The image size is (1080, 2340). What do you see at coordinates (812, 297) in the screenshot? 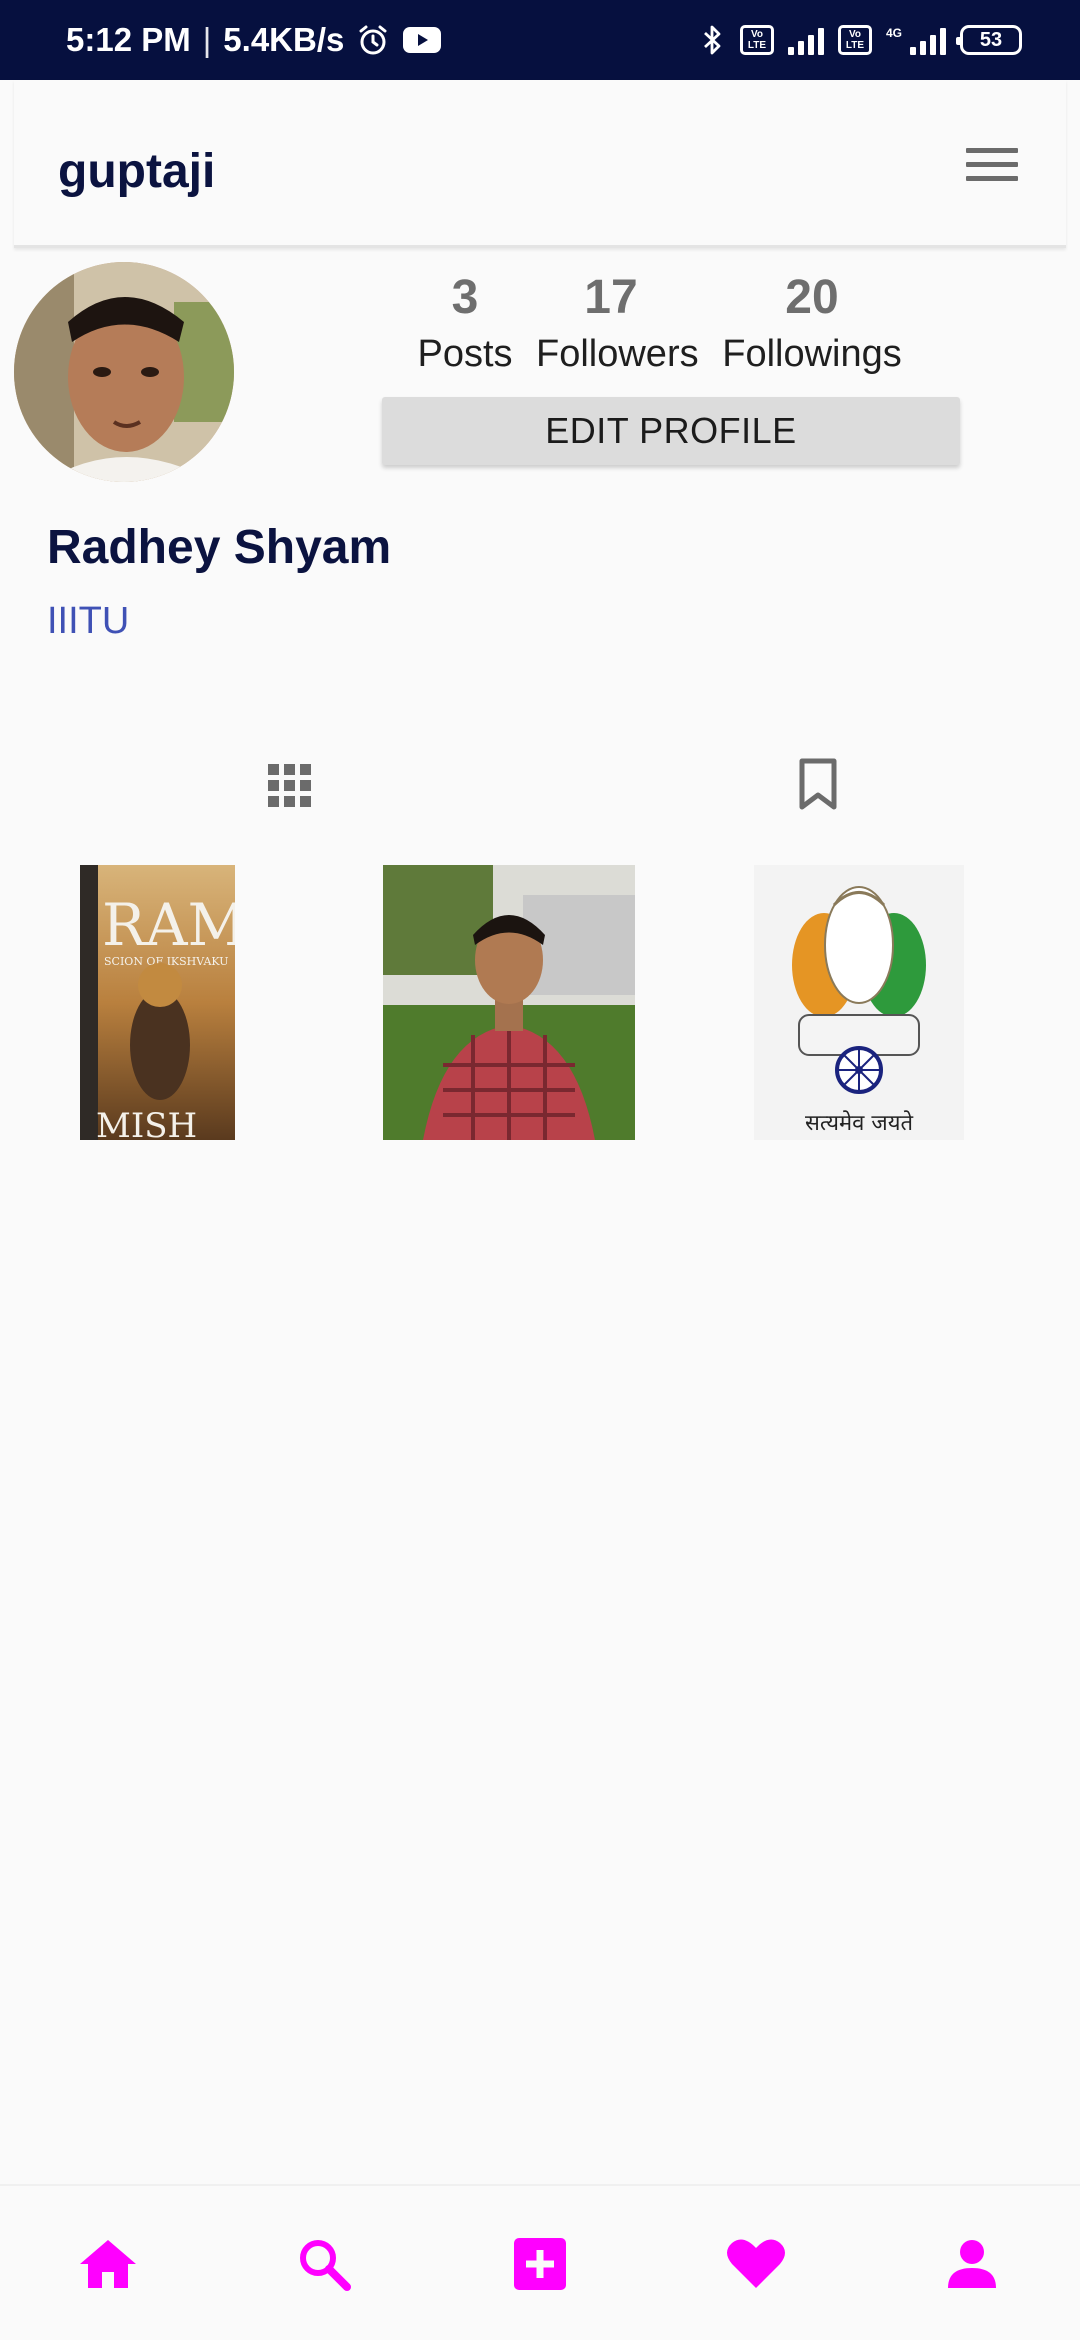
I see `followings-count: 20` at bounding box center [812, 297].